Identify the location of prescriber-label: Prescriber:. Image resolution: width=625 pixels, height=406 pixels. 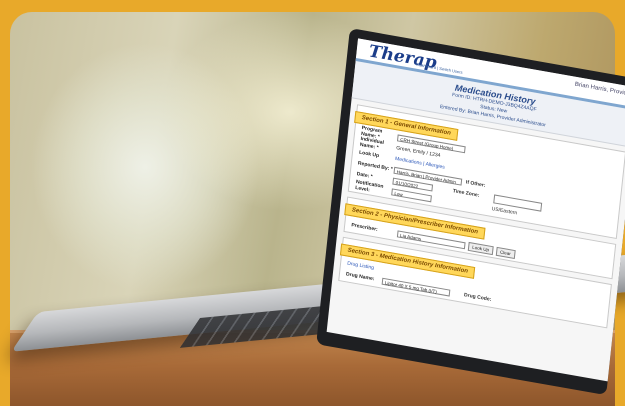
(364, 227).